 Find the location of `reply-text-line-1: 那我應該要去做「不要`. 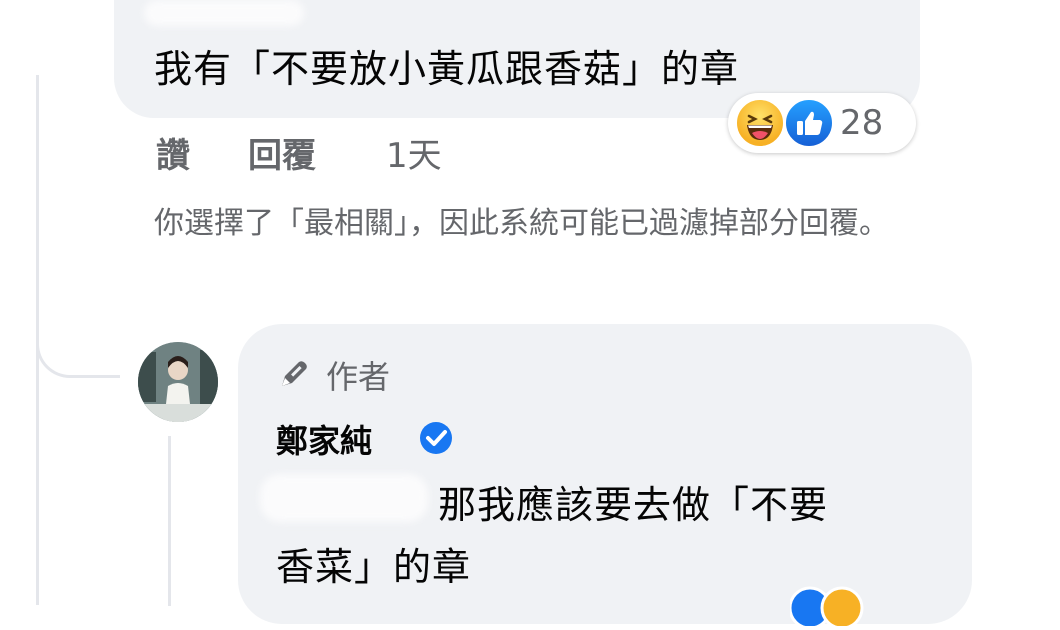

reply-text-line-1: 那我應該要去做「不要 is located at coordinates (633, 505).